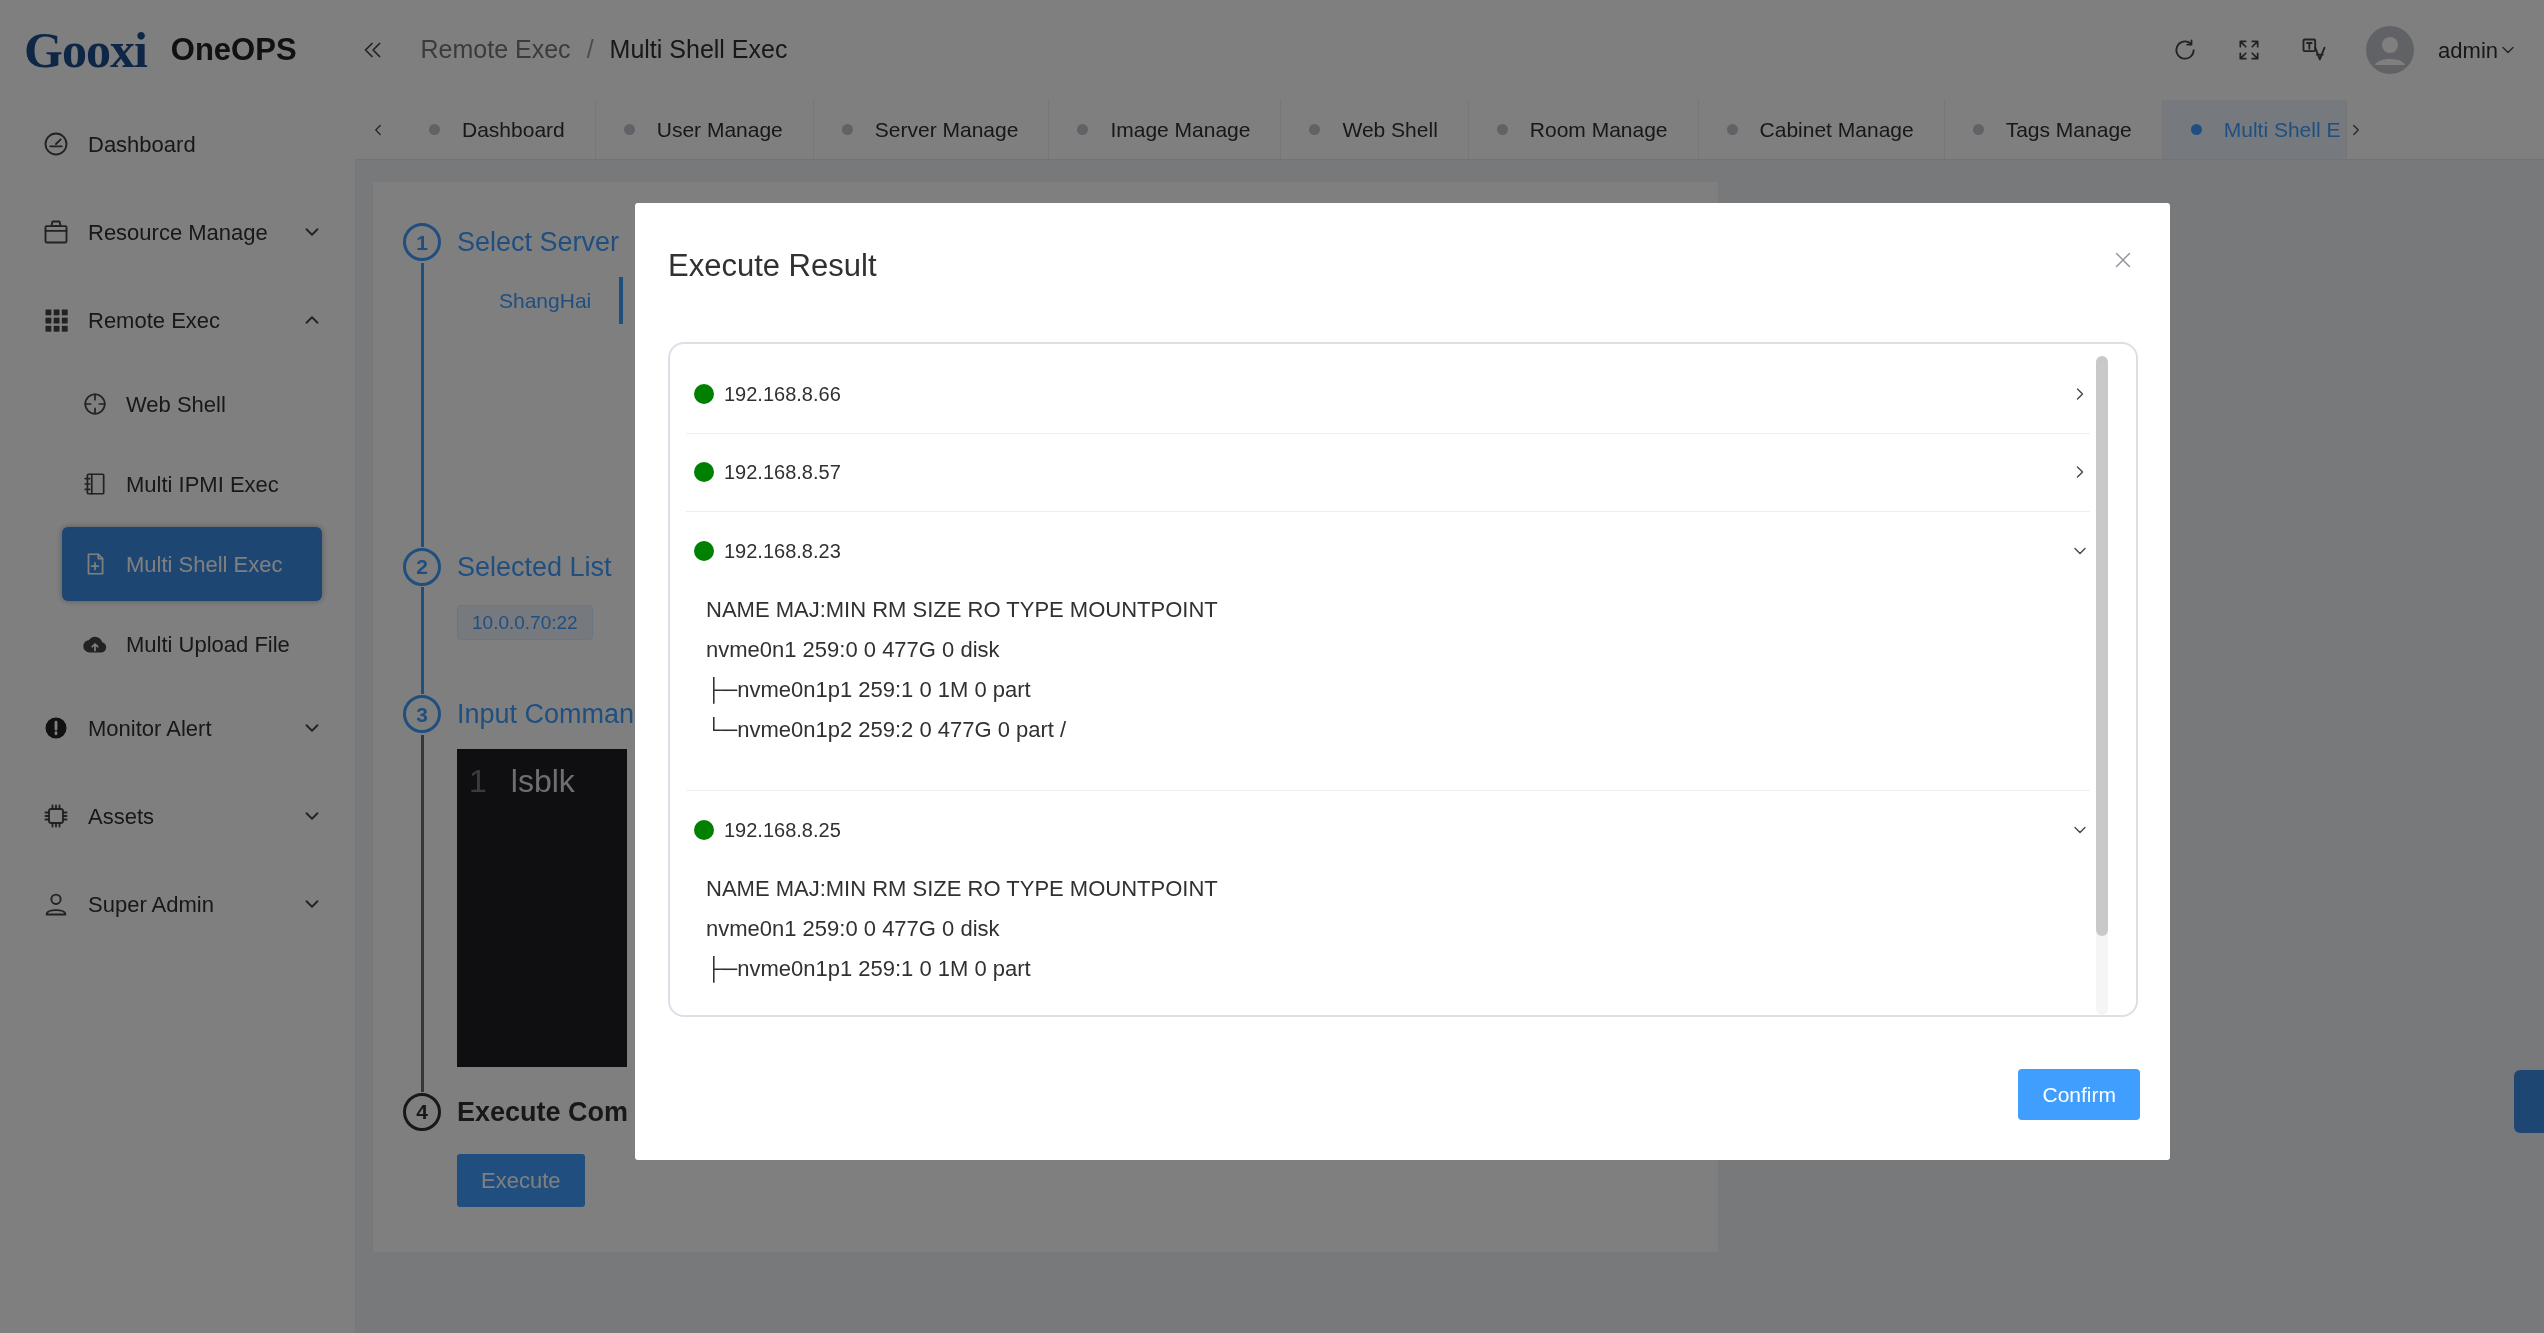  I want to click on logo: Gooxi, so click(85, 50).